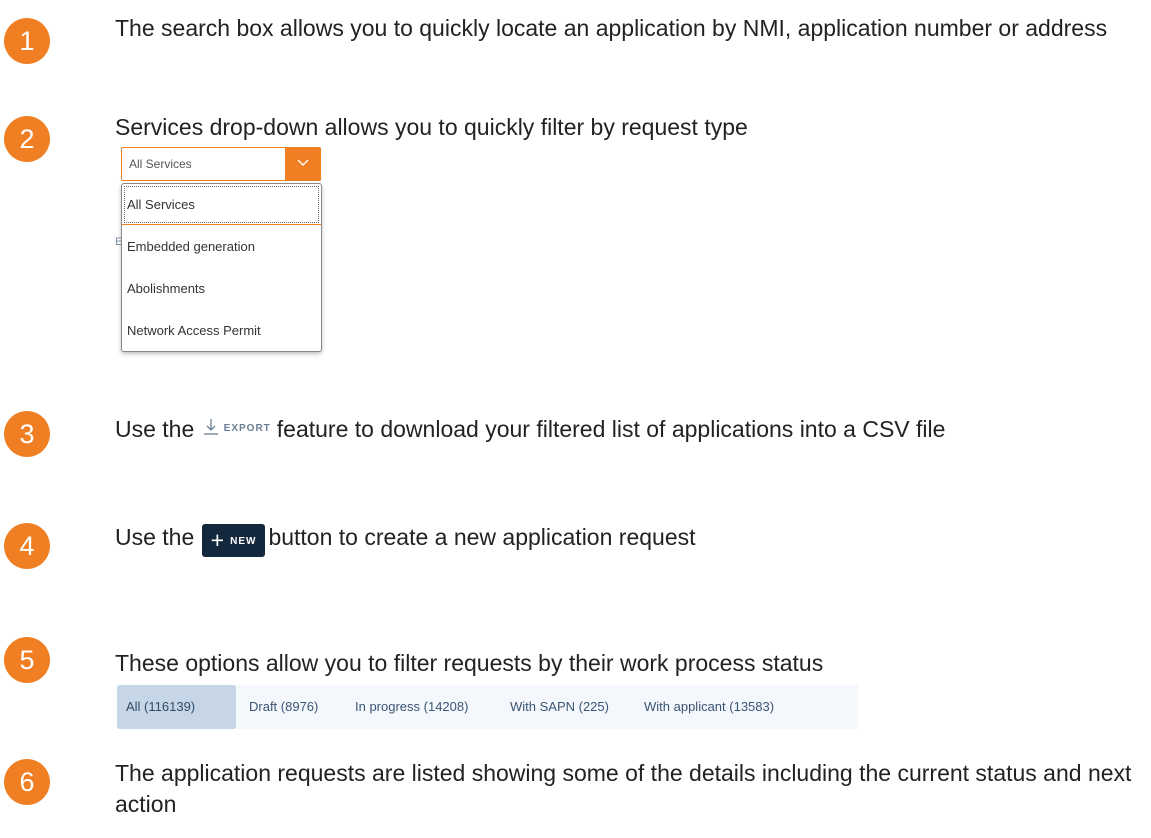  What do you see at coordinates (221, 330) in the screenshot?
I see `services-option-network-access-permit: Network Access Permit` at bounding box center [221, 330].